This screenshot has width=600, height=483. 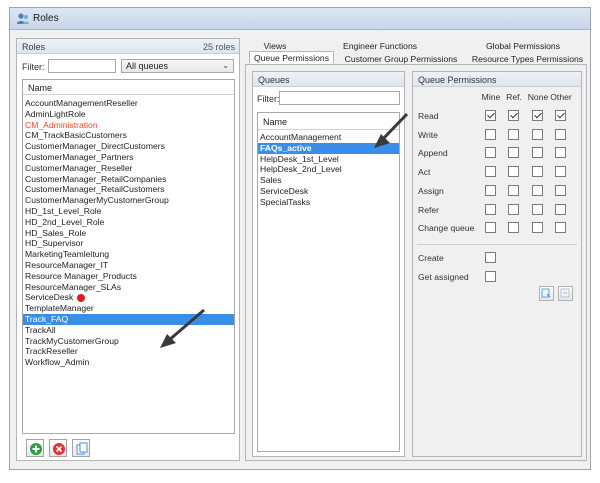 I want to click on permissions-divider, so click(x=497, y=244).